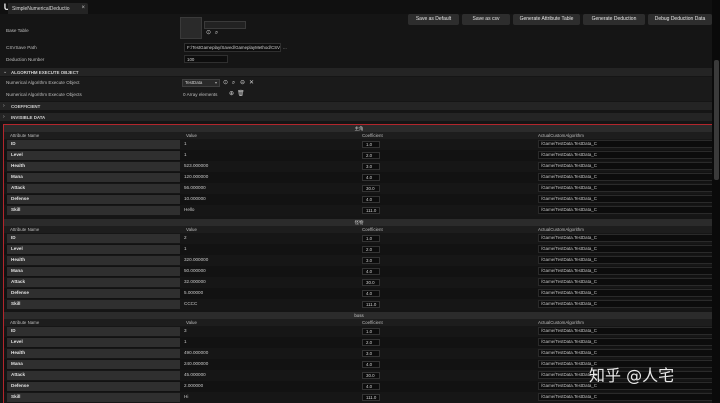 This screenshot has height=403, width=720. I want to click on attribute-value: 240.000000, so click(196, 363).